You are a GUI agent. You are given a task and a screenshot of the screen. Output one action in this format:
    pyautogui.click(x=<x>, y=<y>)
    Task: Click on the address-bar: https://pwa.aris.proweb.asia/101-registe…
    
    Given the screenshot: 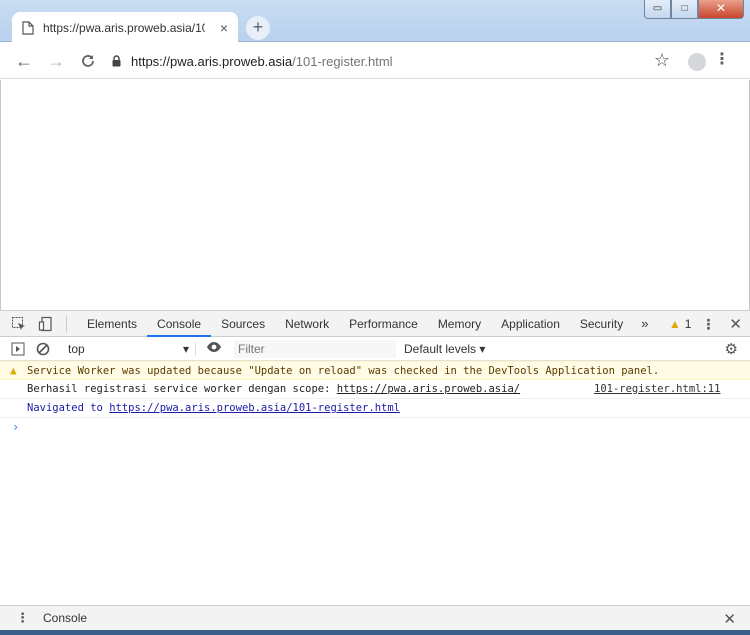 What is the action you would take?
    pyautogui.click(x=395, y=61)
    